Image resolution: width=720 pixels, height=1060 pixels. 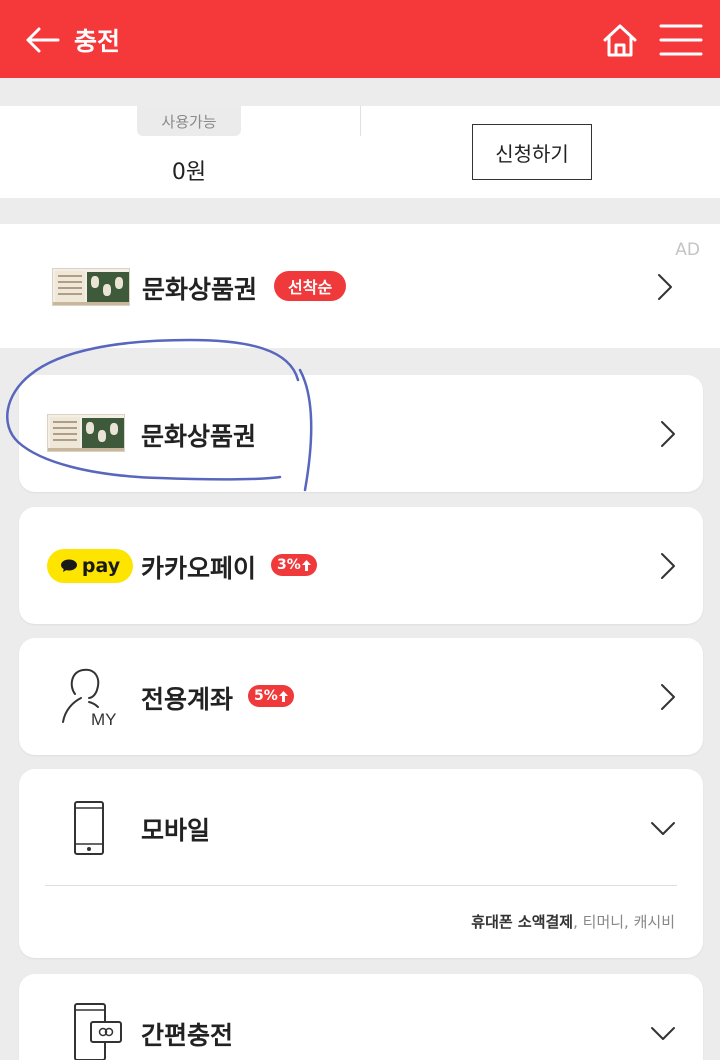 What do you see at coordinates (89, 828) in the screenshot?
I see `mobile-phone-icon` at bounding box center [89, 828].